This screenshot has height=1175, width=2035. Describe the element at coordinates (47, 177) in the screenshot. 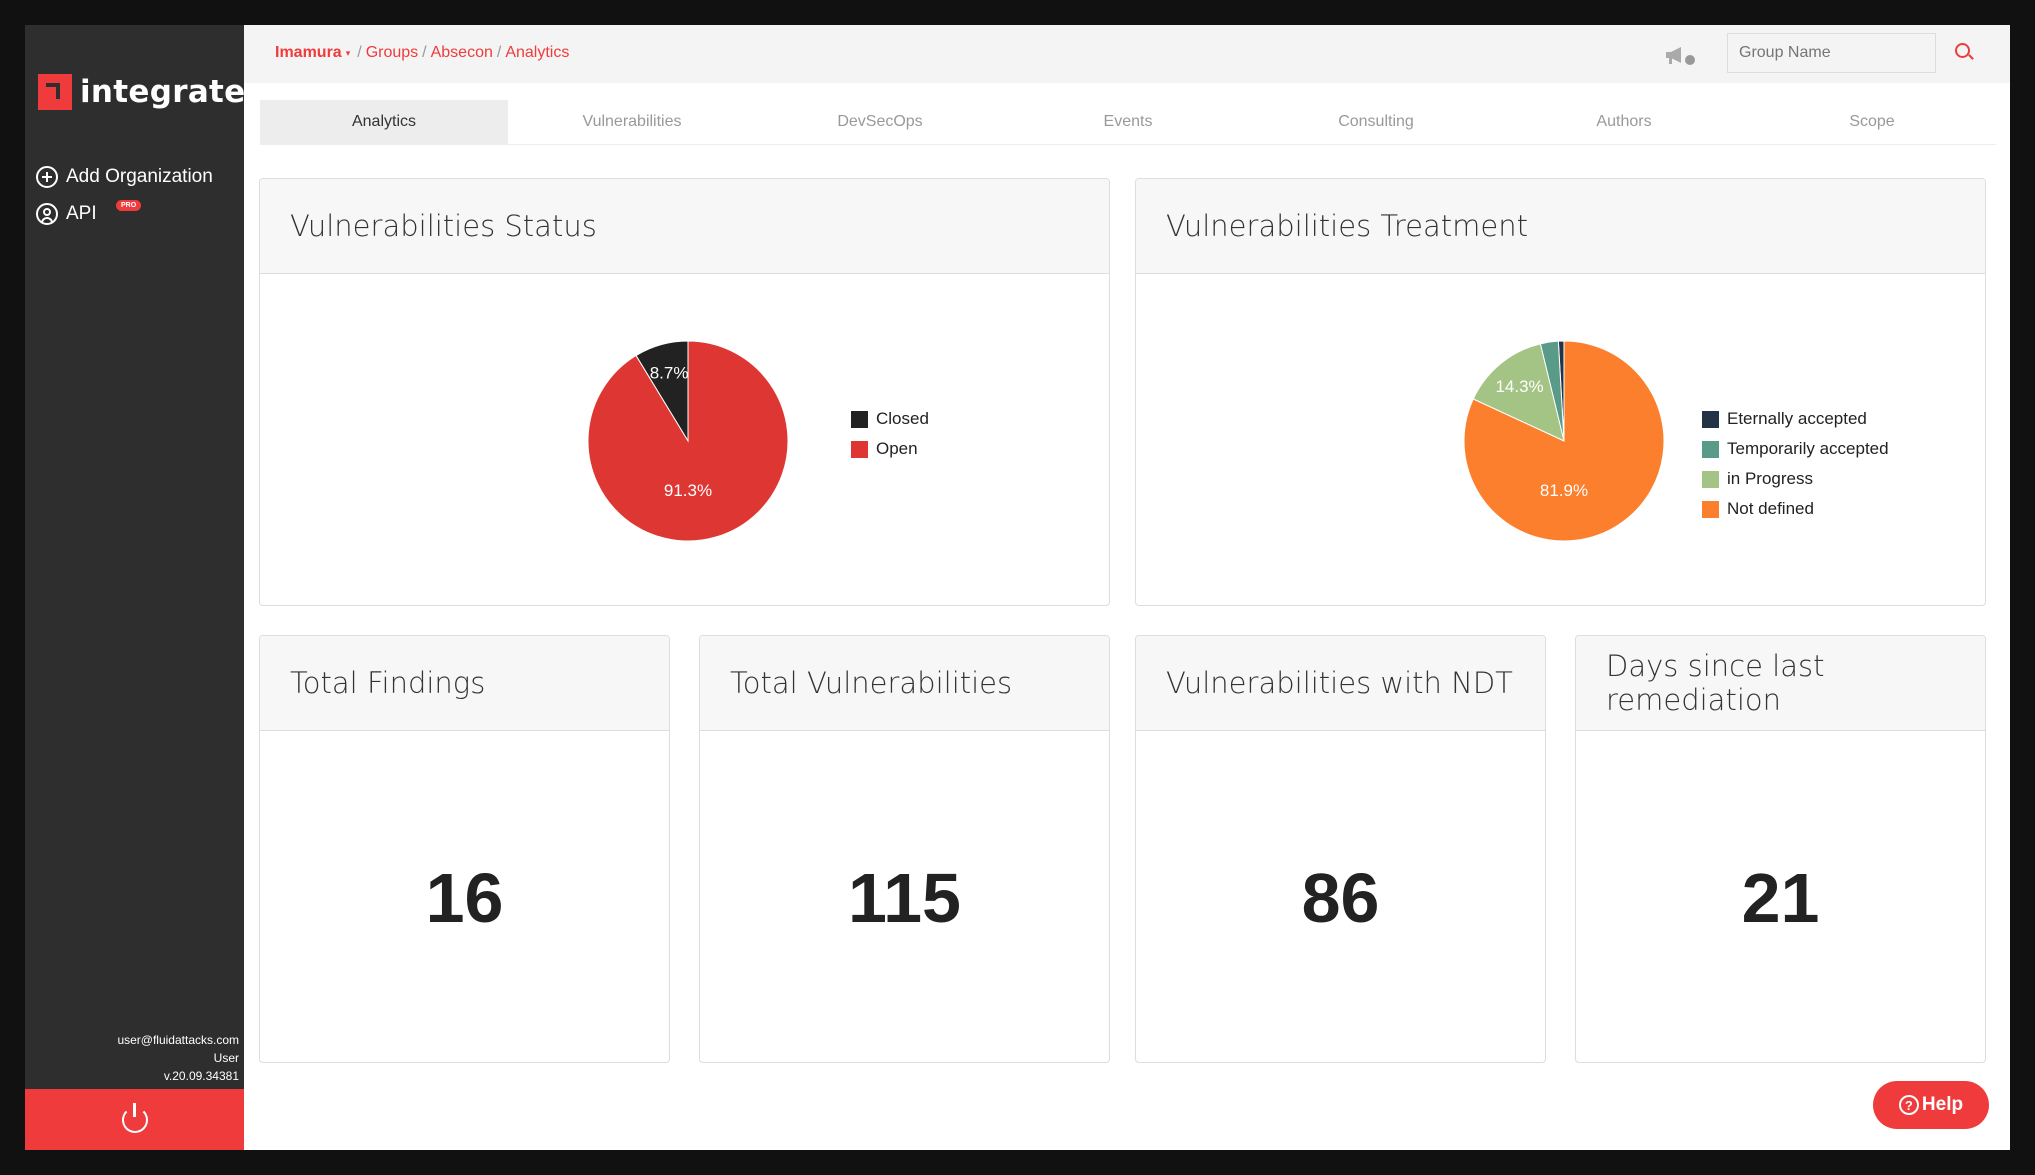

I see `plus-circle-icon` at that location.